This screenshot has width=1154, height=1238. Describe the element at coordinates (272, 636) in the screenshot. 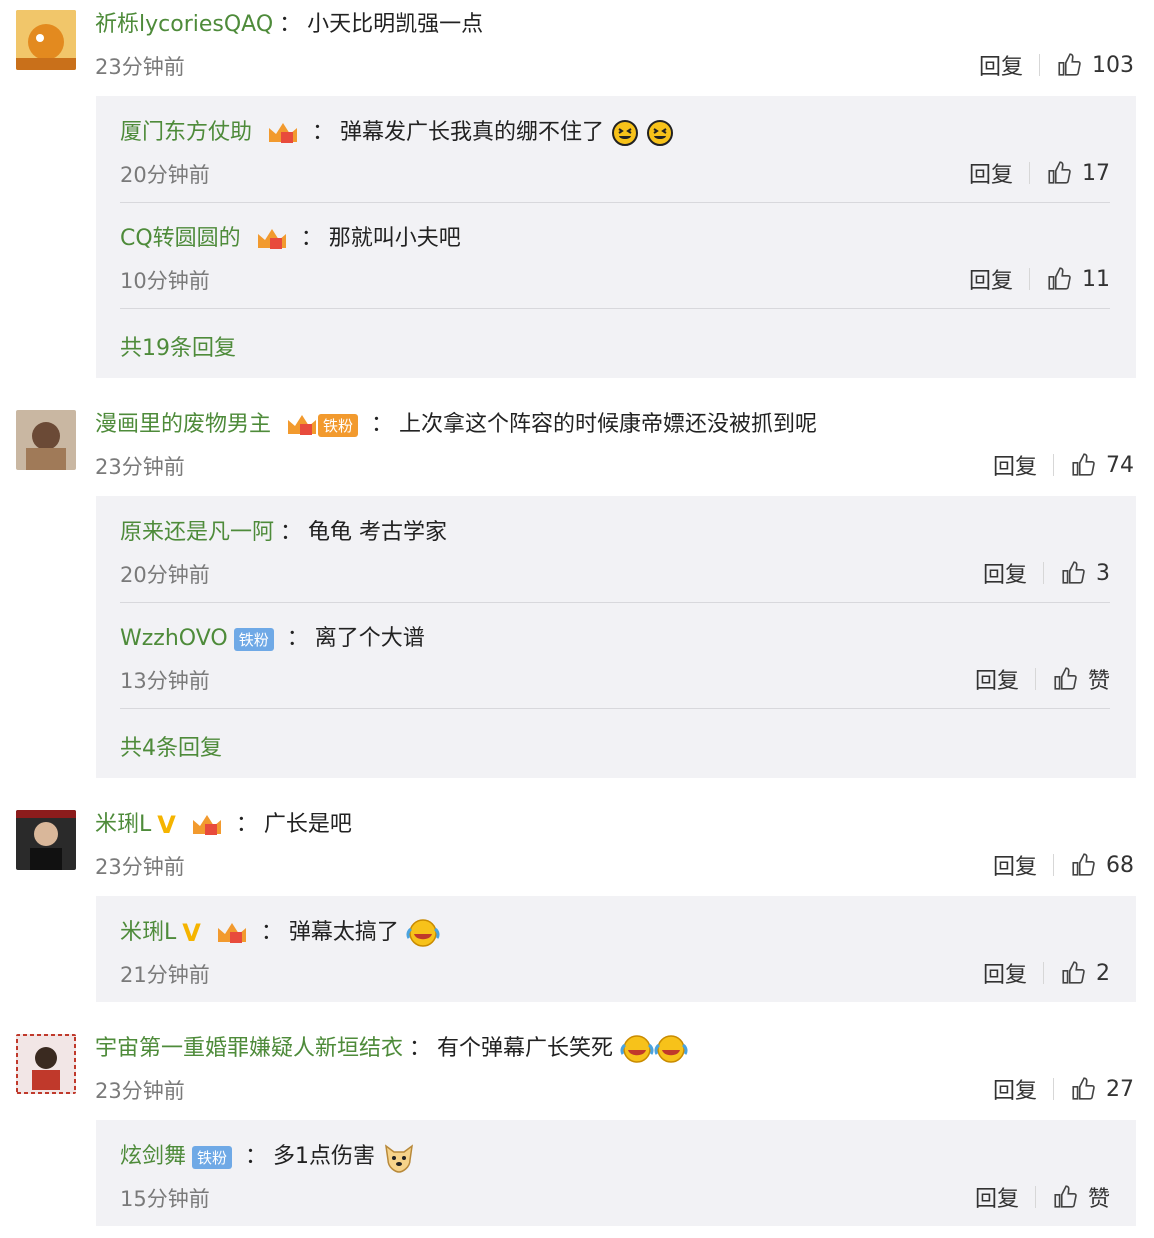

I see `reply-line: WzzhOVO 铁粉 ：离了个大谱` at that location.